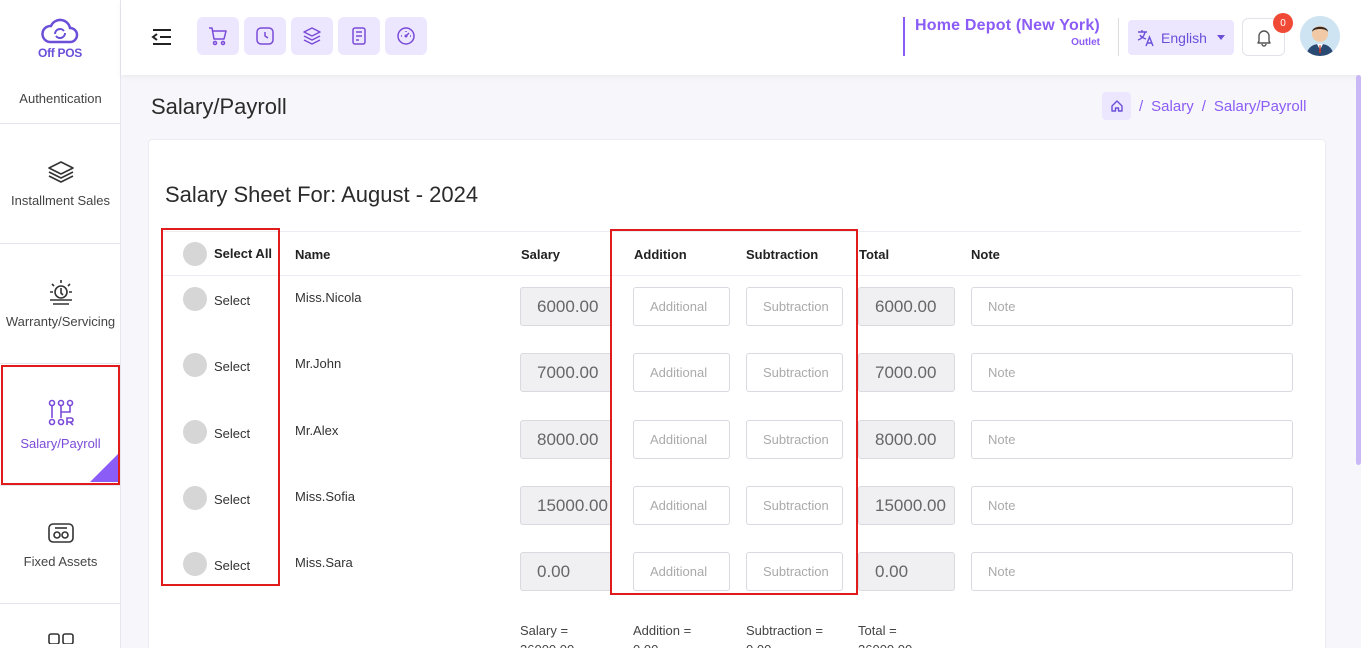 The height and width of the screenshot is (648, 1361). I want to click on employee-name: Mr.John, so click(318, 363).